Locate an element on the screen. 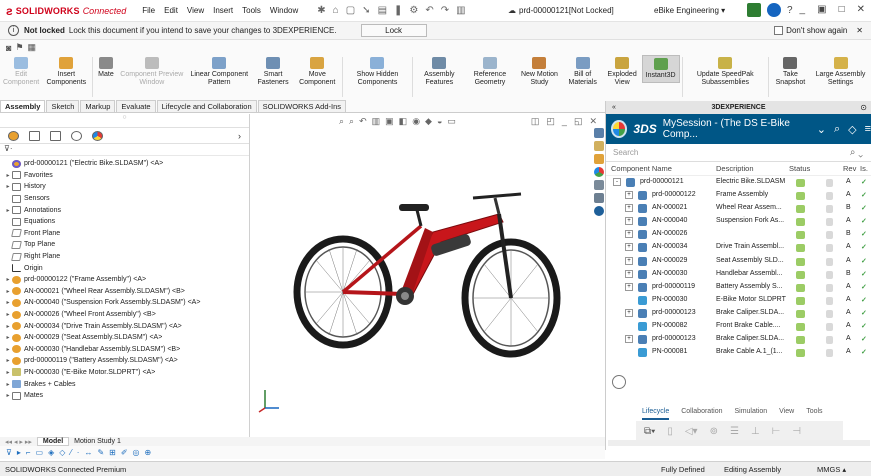 Image resolution: width=871 pixels, height=476 pixels. structure-tool-icon: ⊣ is located at coordinates (796, 431).